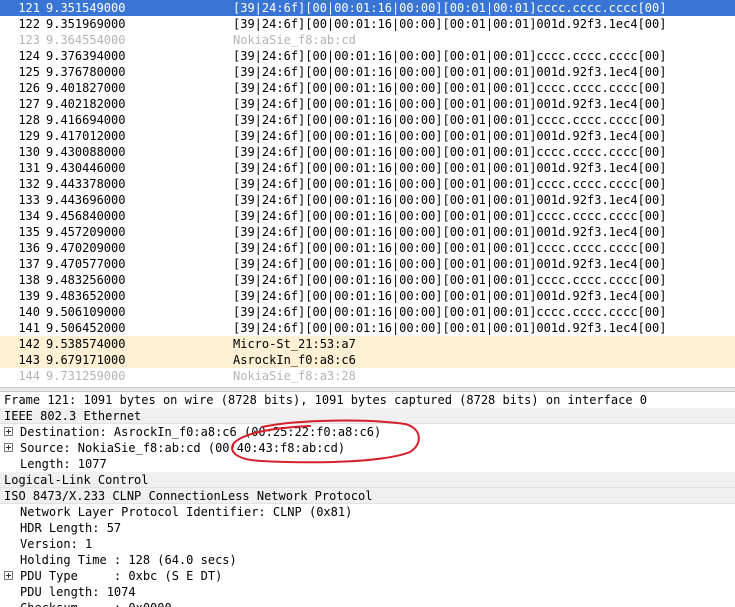 The width and height of the screenshot is (735, 607). Describe the element at coordinates (86, 280) in the screenshot. I see `packet-time: 9.483256000` at that location.